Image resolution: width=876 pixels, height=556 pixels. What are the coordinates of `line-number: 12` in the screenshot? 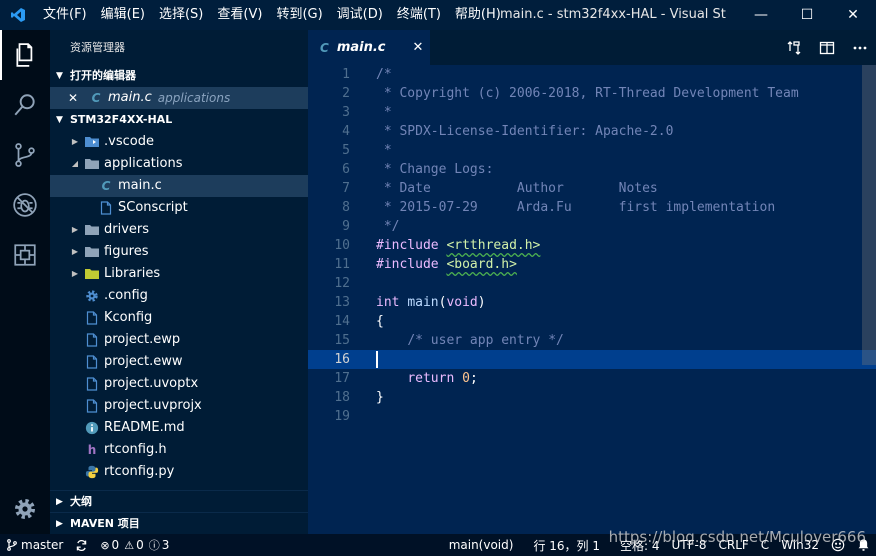 It's located at (342, 283).